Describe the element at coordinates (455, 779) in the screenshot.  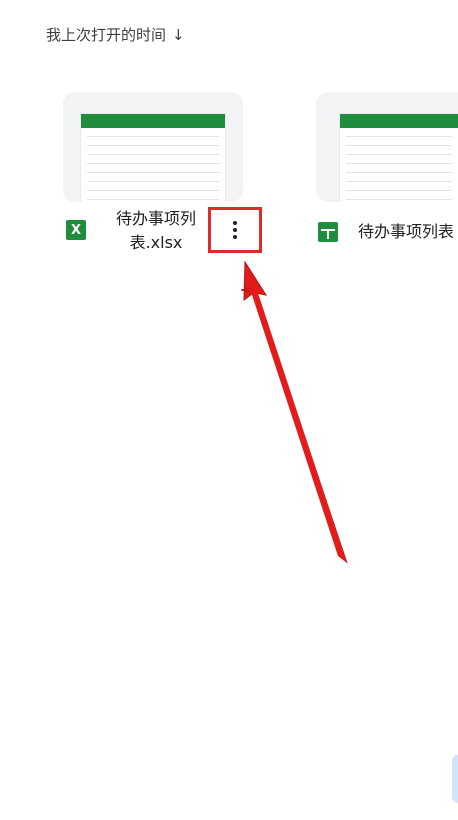
I see `floating-button-edge` at that location.